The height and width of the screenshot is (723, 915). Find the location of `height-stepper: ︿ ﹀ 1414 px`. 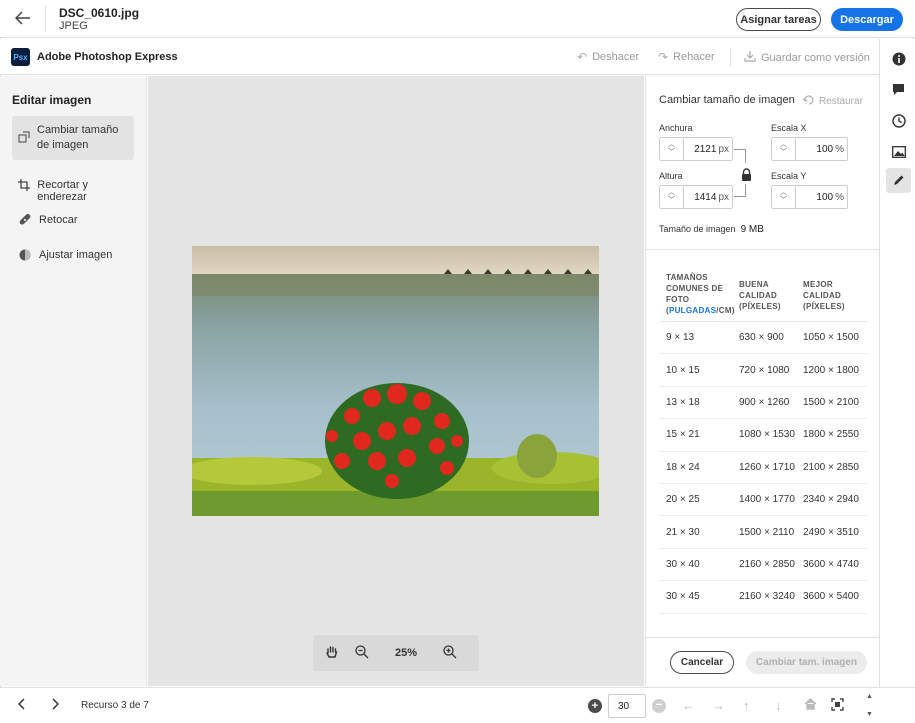

height-stepper: ︿ ﹀ 1414 px is located at coordinates (696, 197).